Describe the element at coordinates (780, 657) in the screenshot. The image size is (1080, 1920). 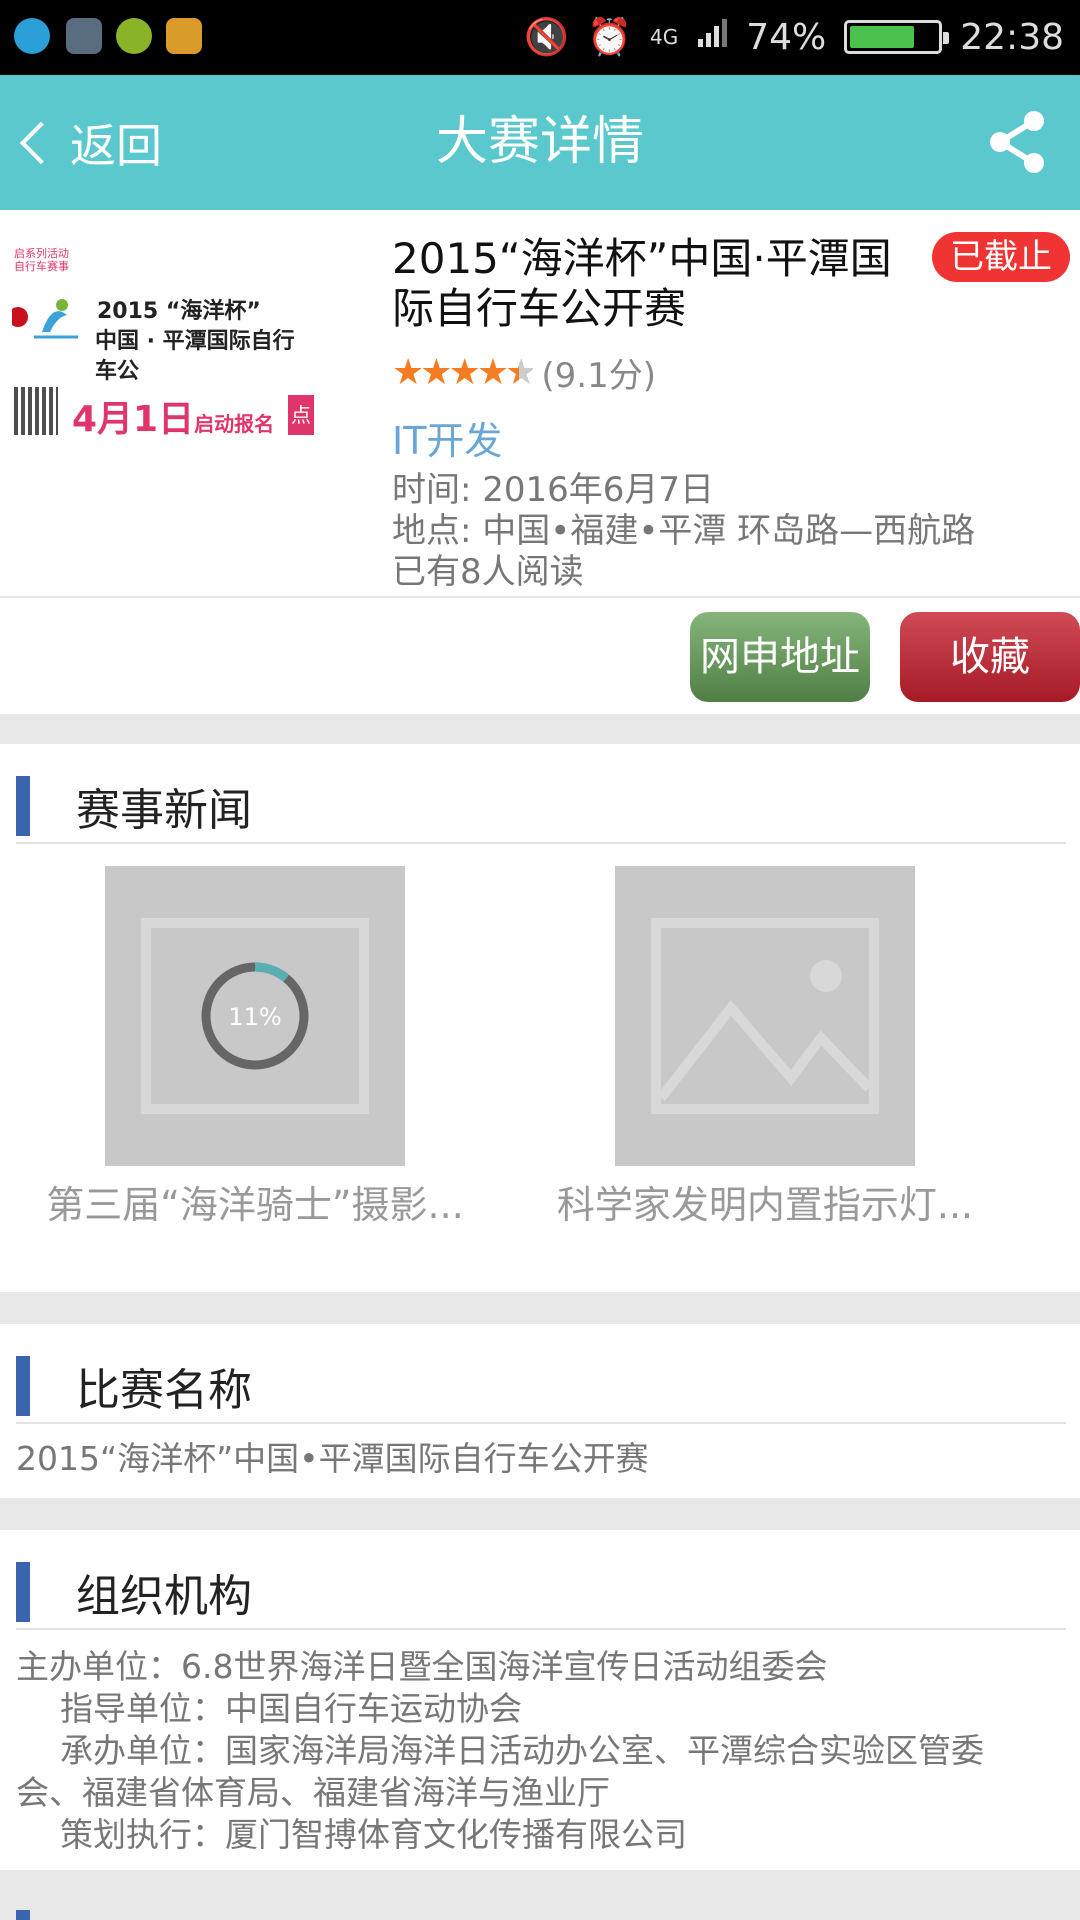
I see `apply-address-button: 网申地址` at that location.